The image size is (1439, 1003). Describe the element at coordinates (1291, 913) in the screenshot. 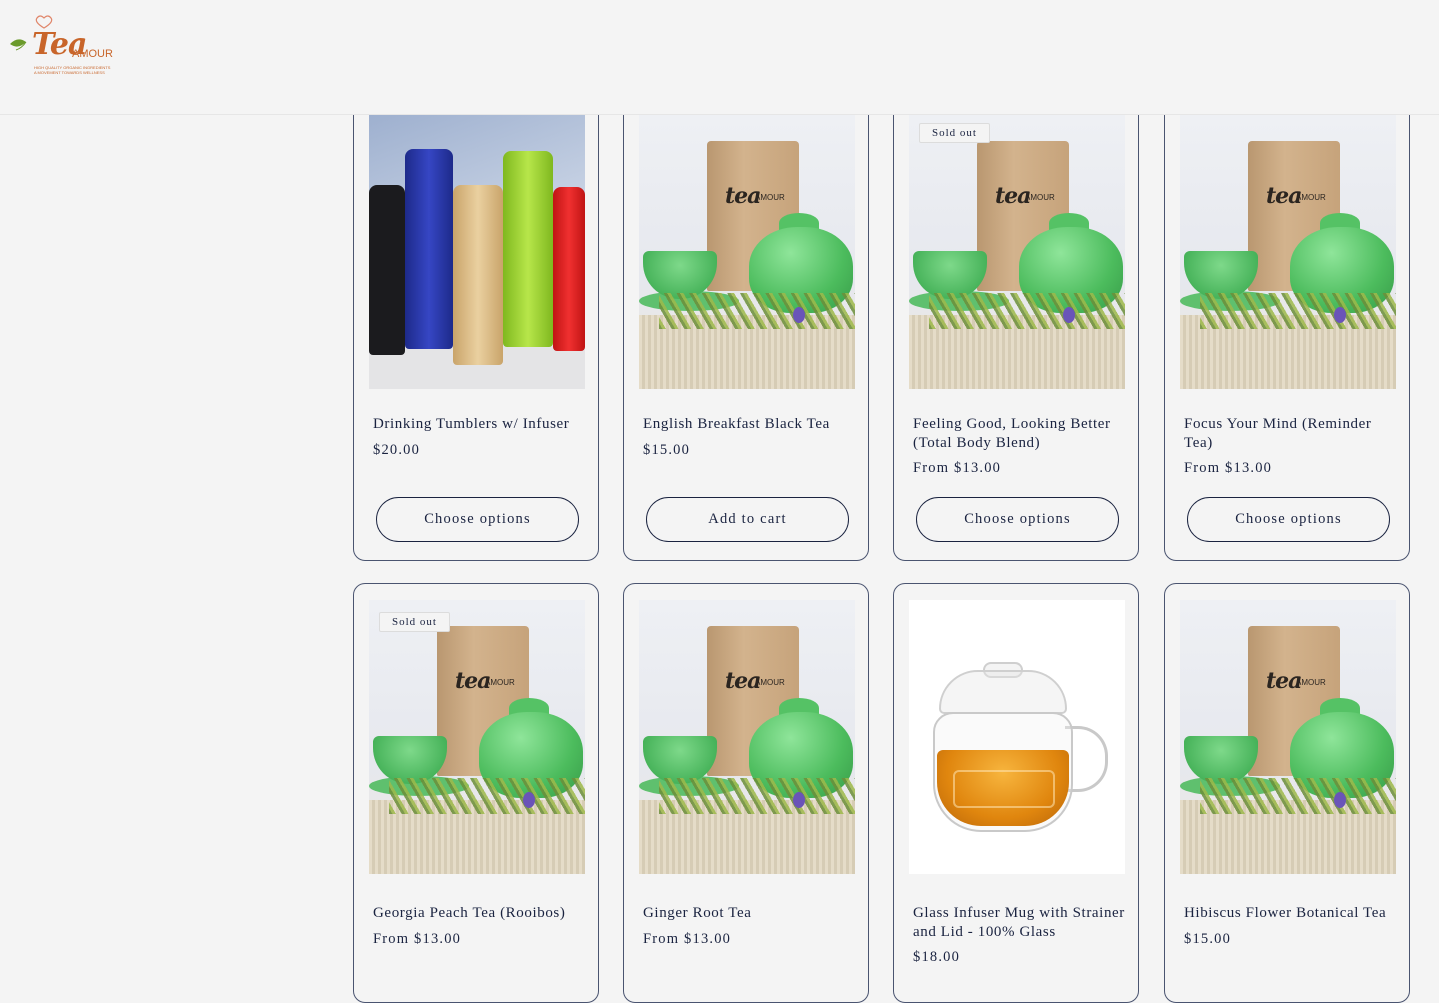

I see `product-title: Hibiscus Flower Botanical Tea` at that location.